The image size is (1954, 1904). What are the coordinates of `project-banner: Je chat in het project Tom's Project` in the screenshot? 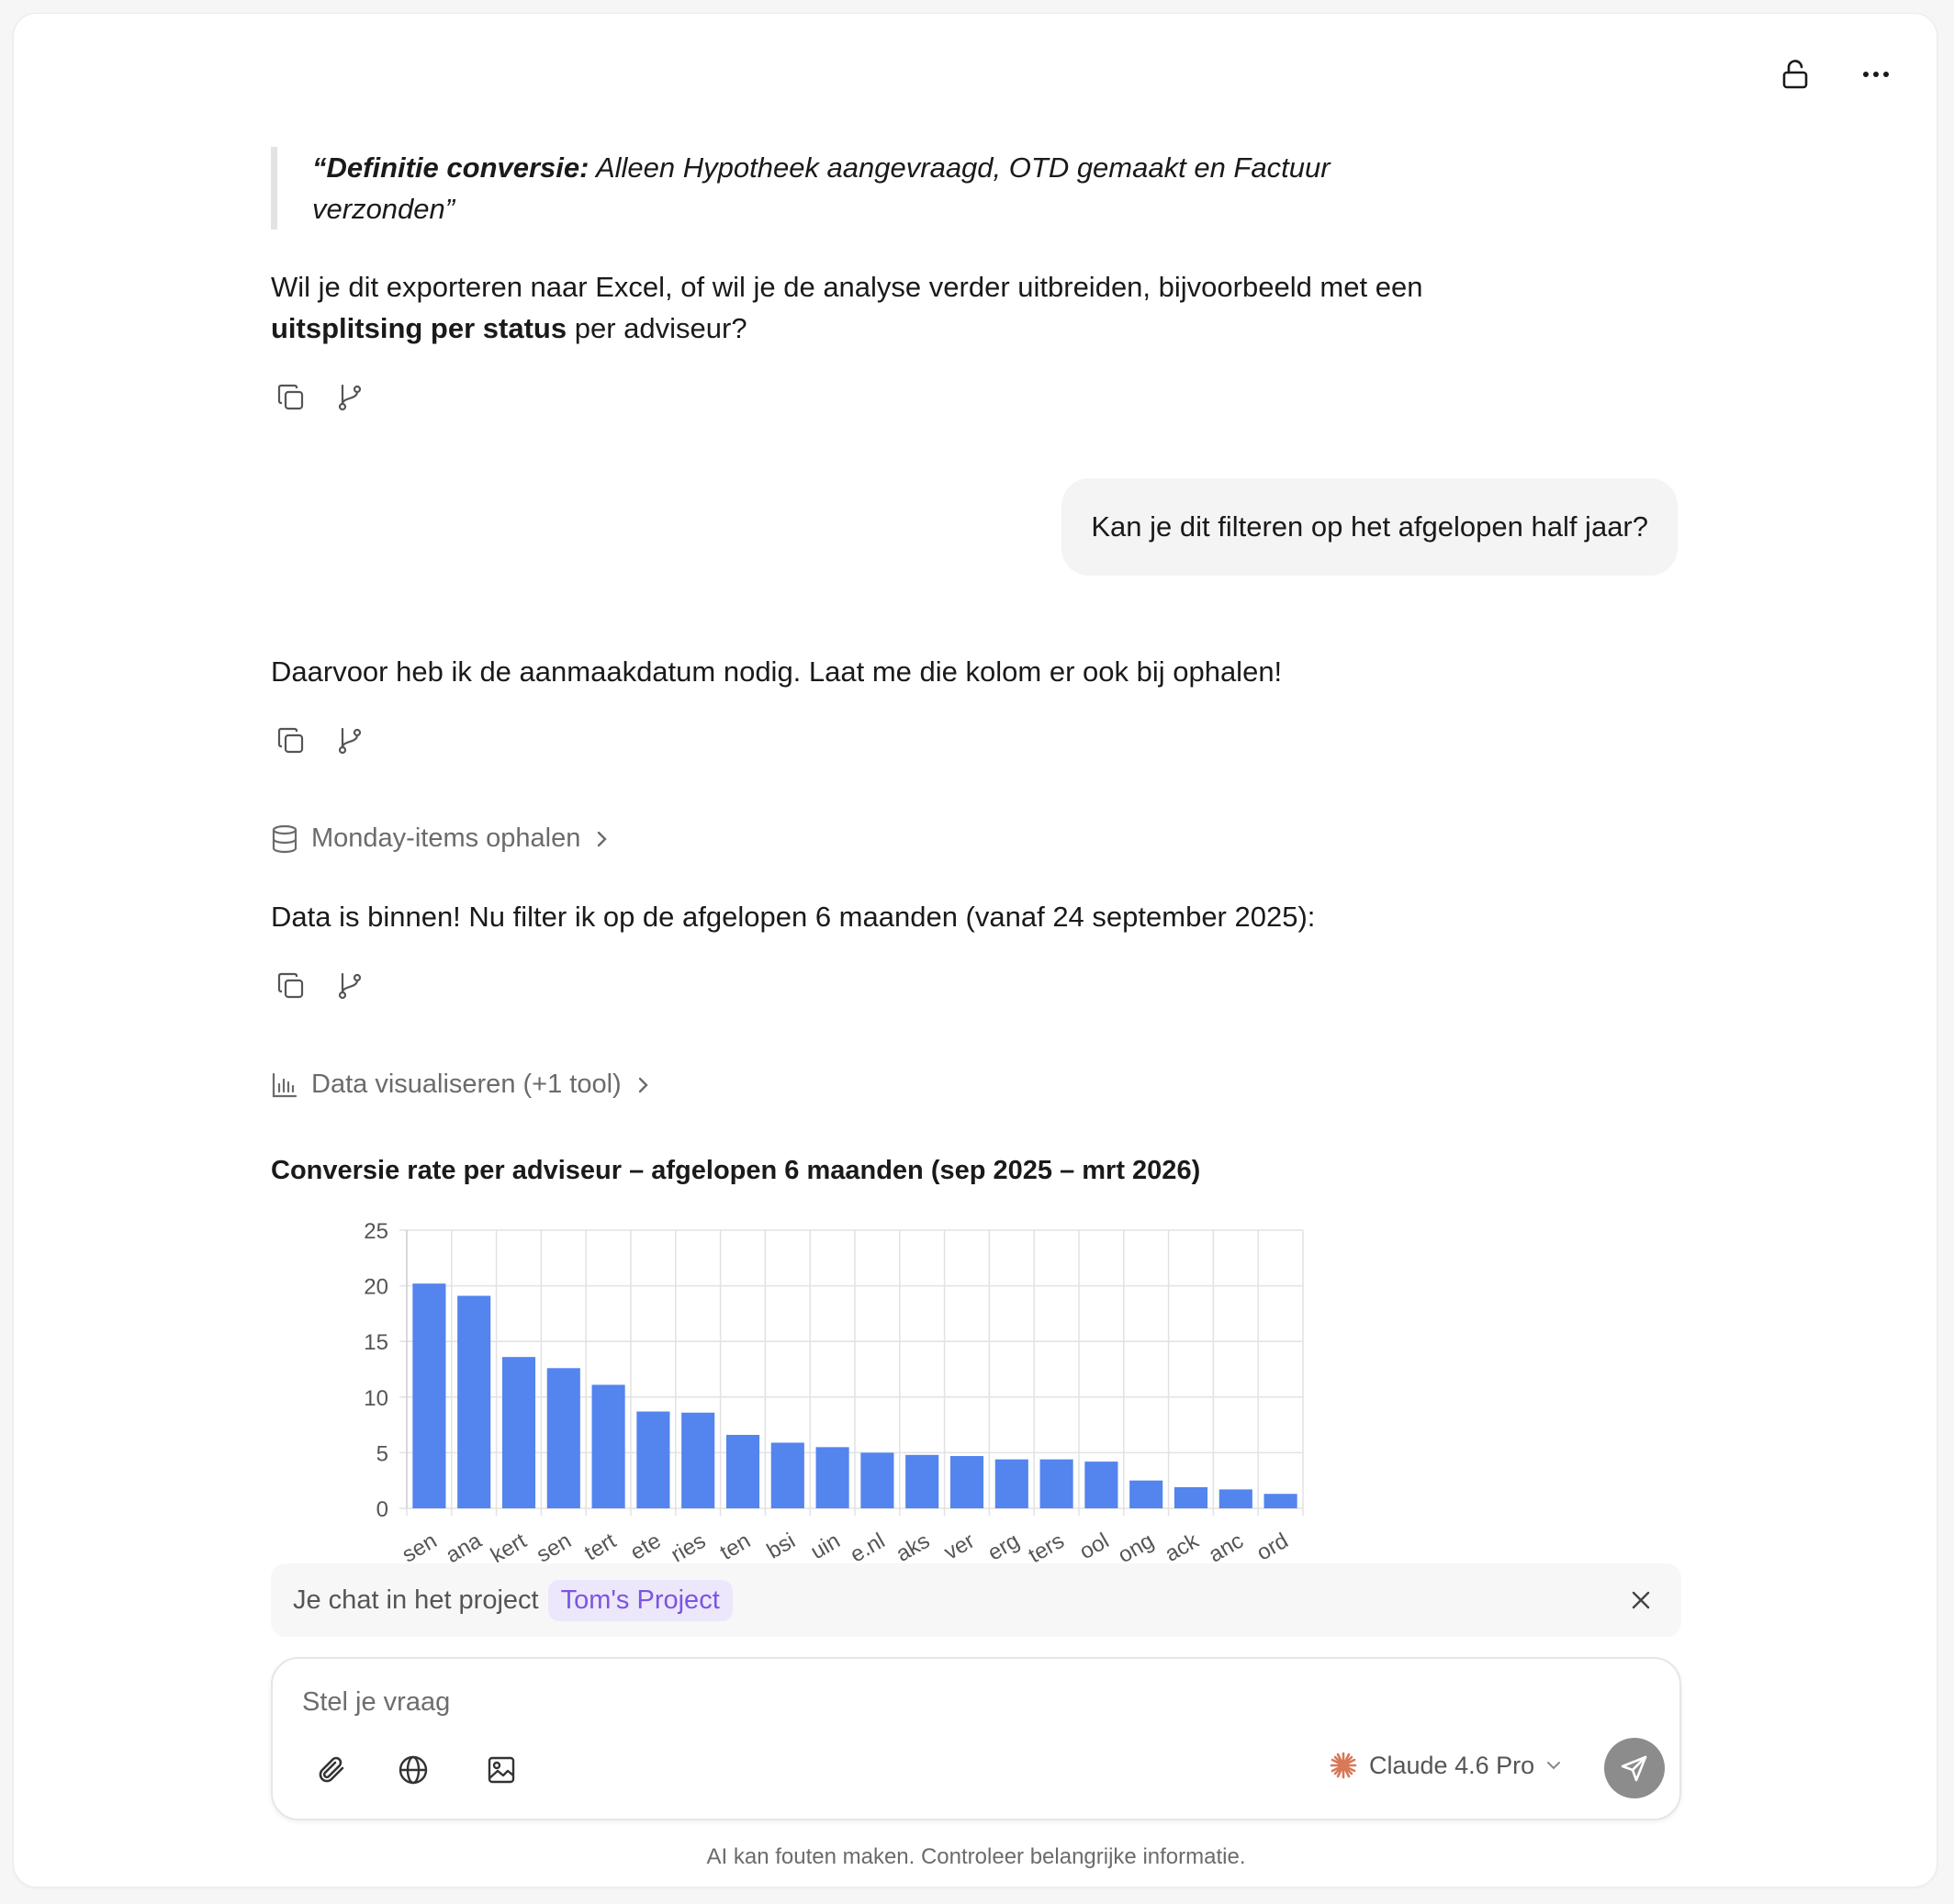 It's located at (976, 1600).